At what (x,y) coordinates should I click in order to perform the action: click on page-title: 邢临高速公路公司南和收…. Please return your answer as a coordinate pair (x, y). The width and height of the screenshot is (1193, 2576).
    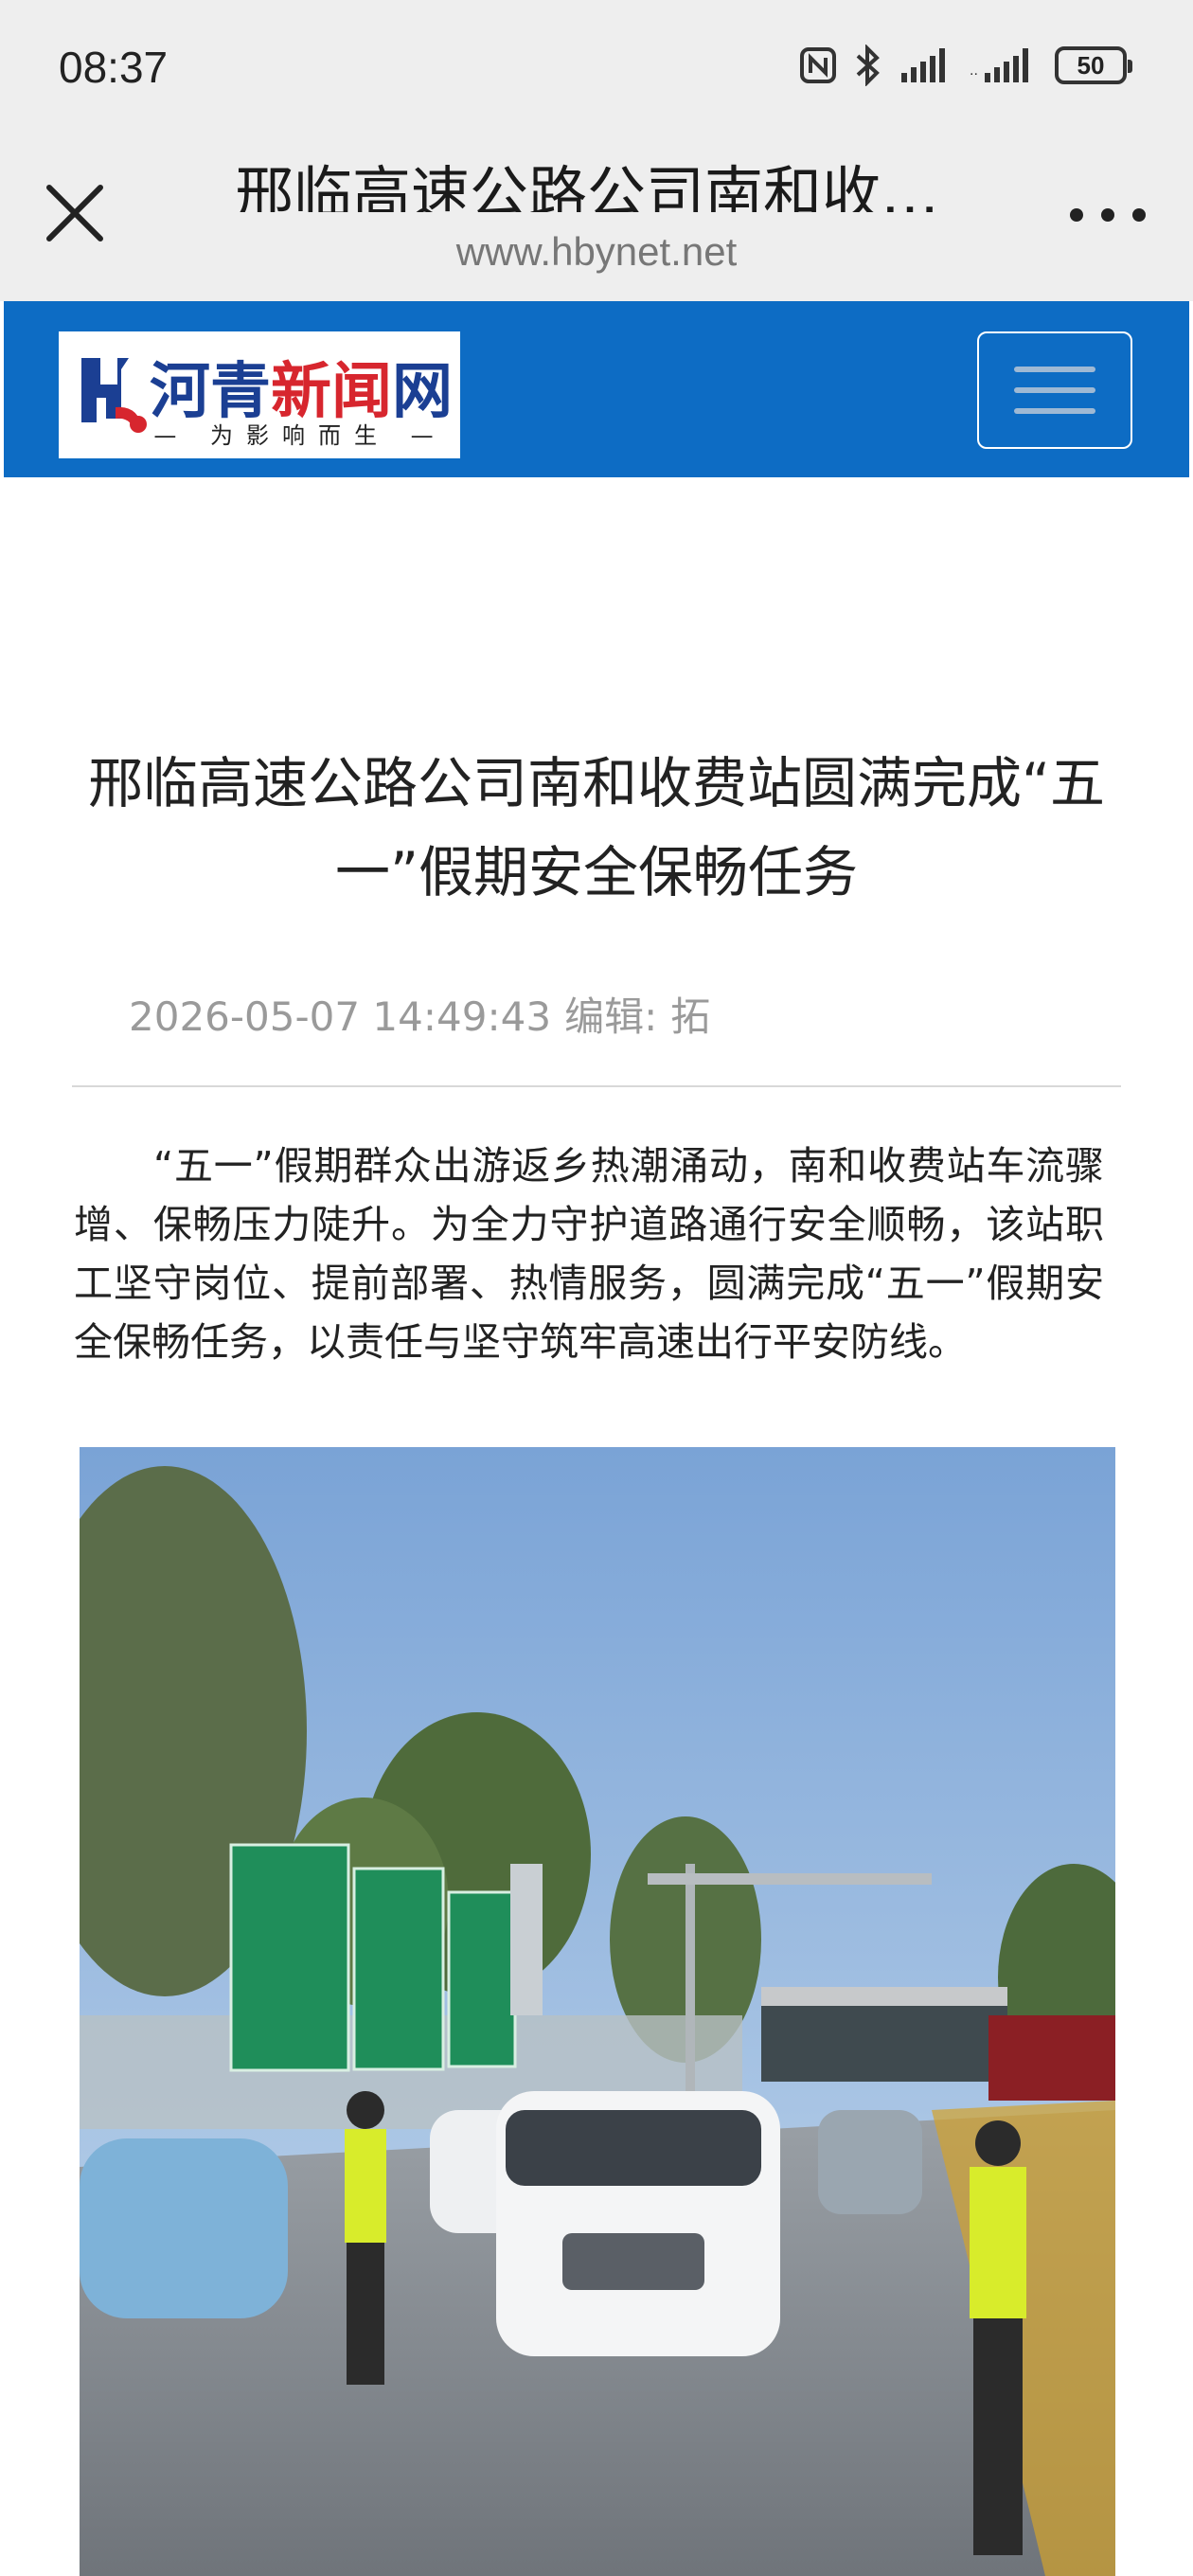
    Looking at the image, I should click on (586, 185).